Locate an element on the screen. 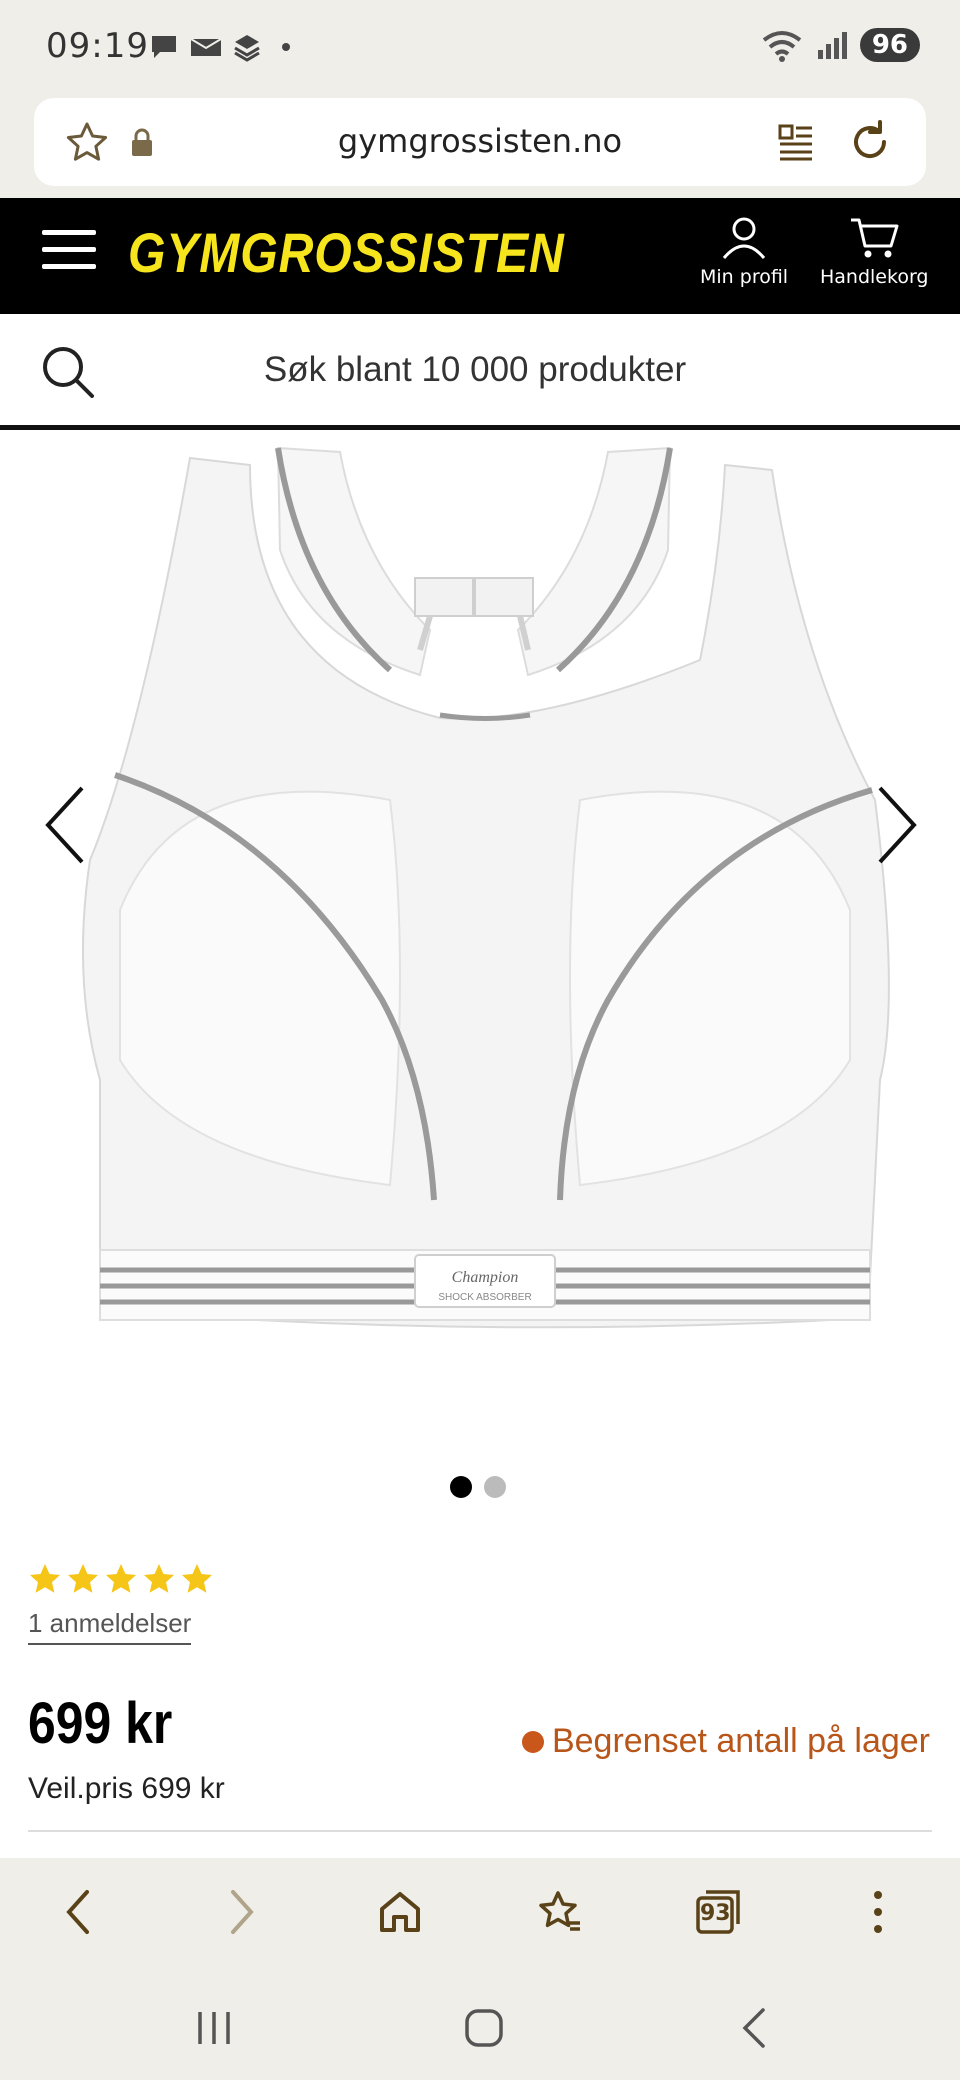  rating-stars is located at coordinates (121, 1579).